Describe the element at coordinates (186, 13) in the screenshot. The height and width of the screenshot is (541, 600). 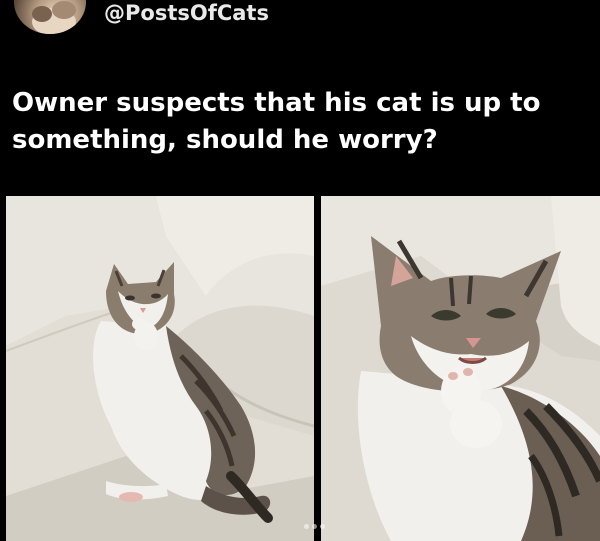
I see `author-handle: @PostsOfCats` at that location.